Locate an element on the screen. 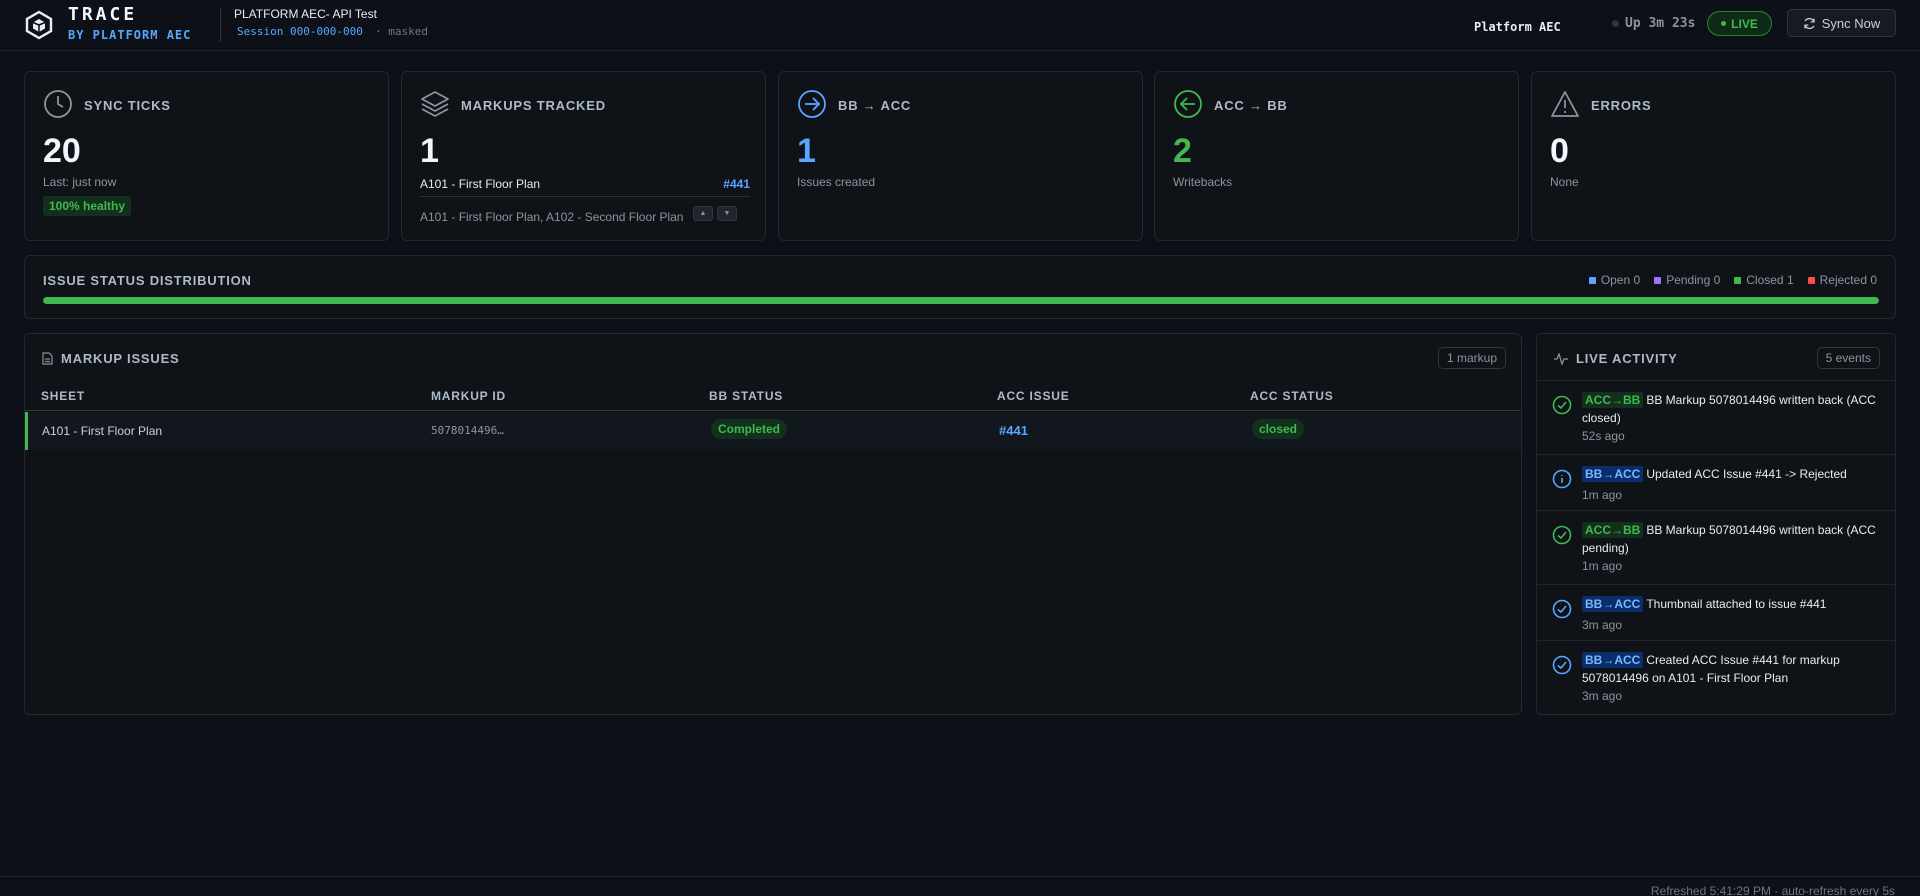 The image size is (1920, 896). live-status-badge: LIVE is located at coordinates (1739, 23).